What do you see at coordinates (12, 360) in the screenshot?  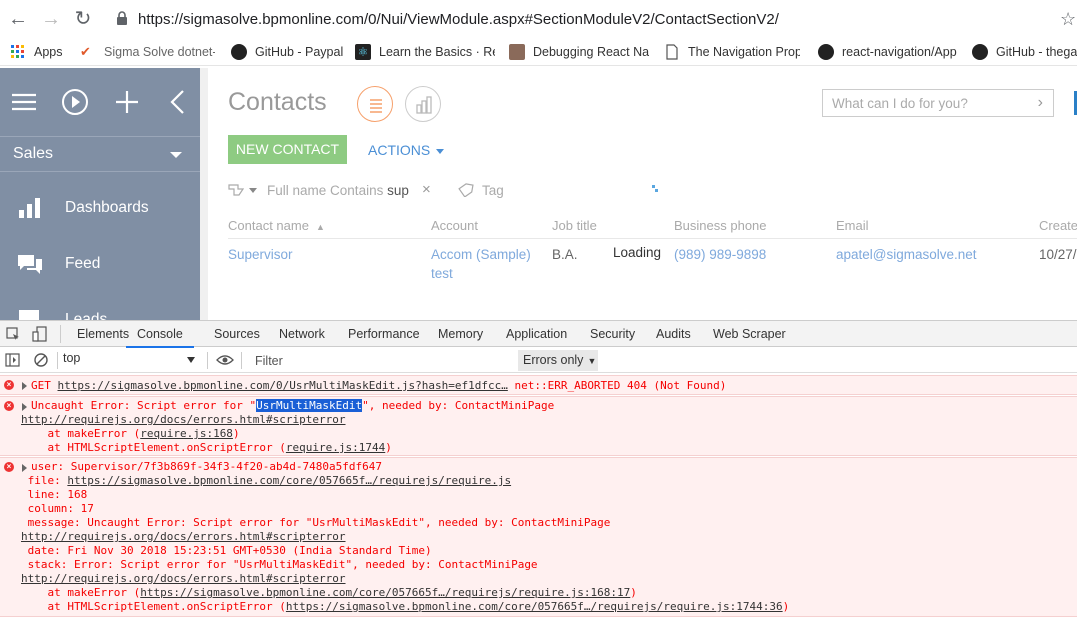 I see `sidebar-toggle-icon` at bounding box center [12, 360].